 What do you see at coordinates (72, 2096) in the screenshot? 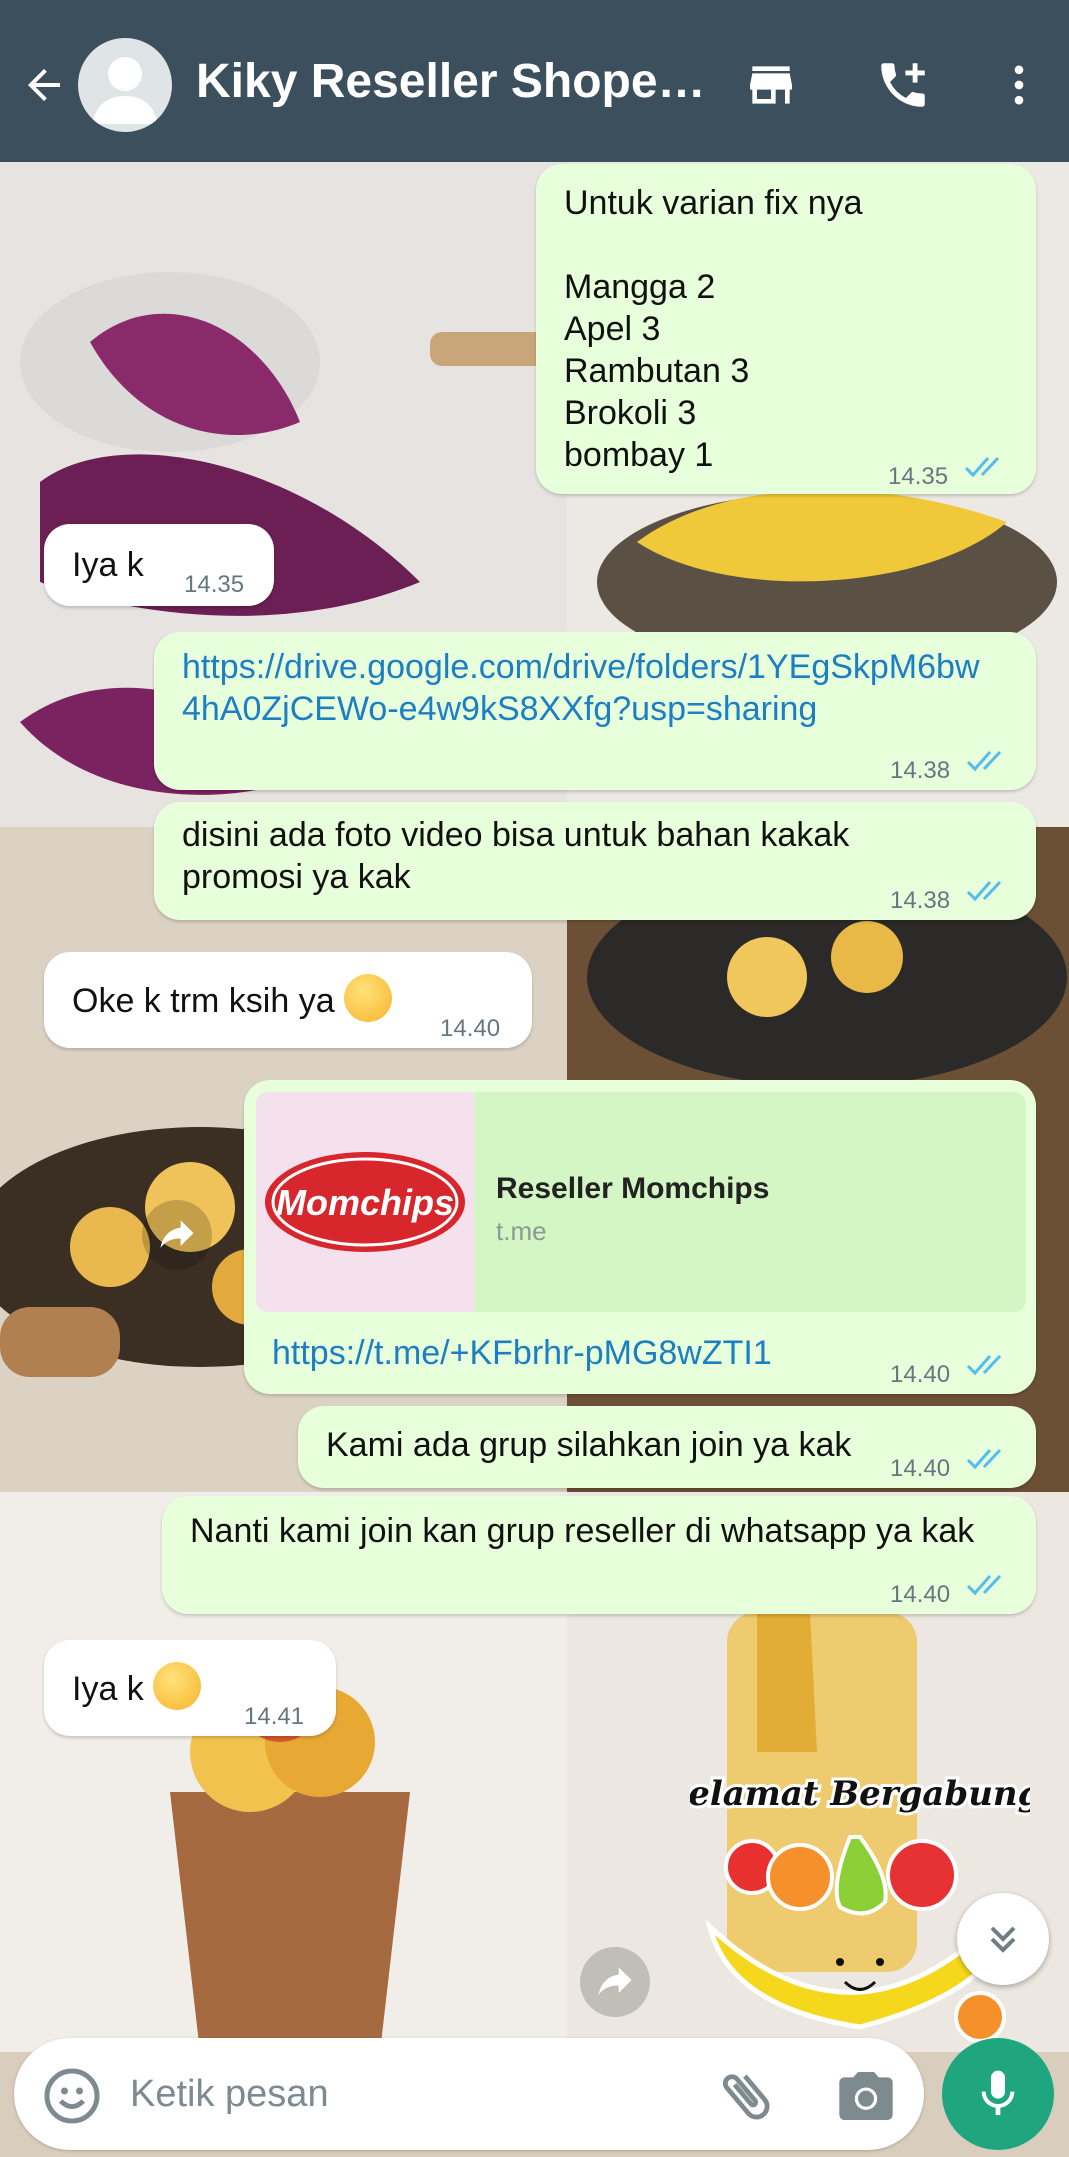
I see `emoji-icon` at bounding box center [72, 2096].